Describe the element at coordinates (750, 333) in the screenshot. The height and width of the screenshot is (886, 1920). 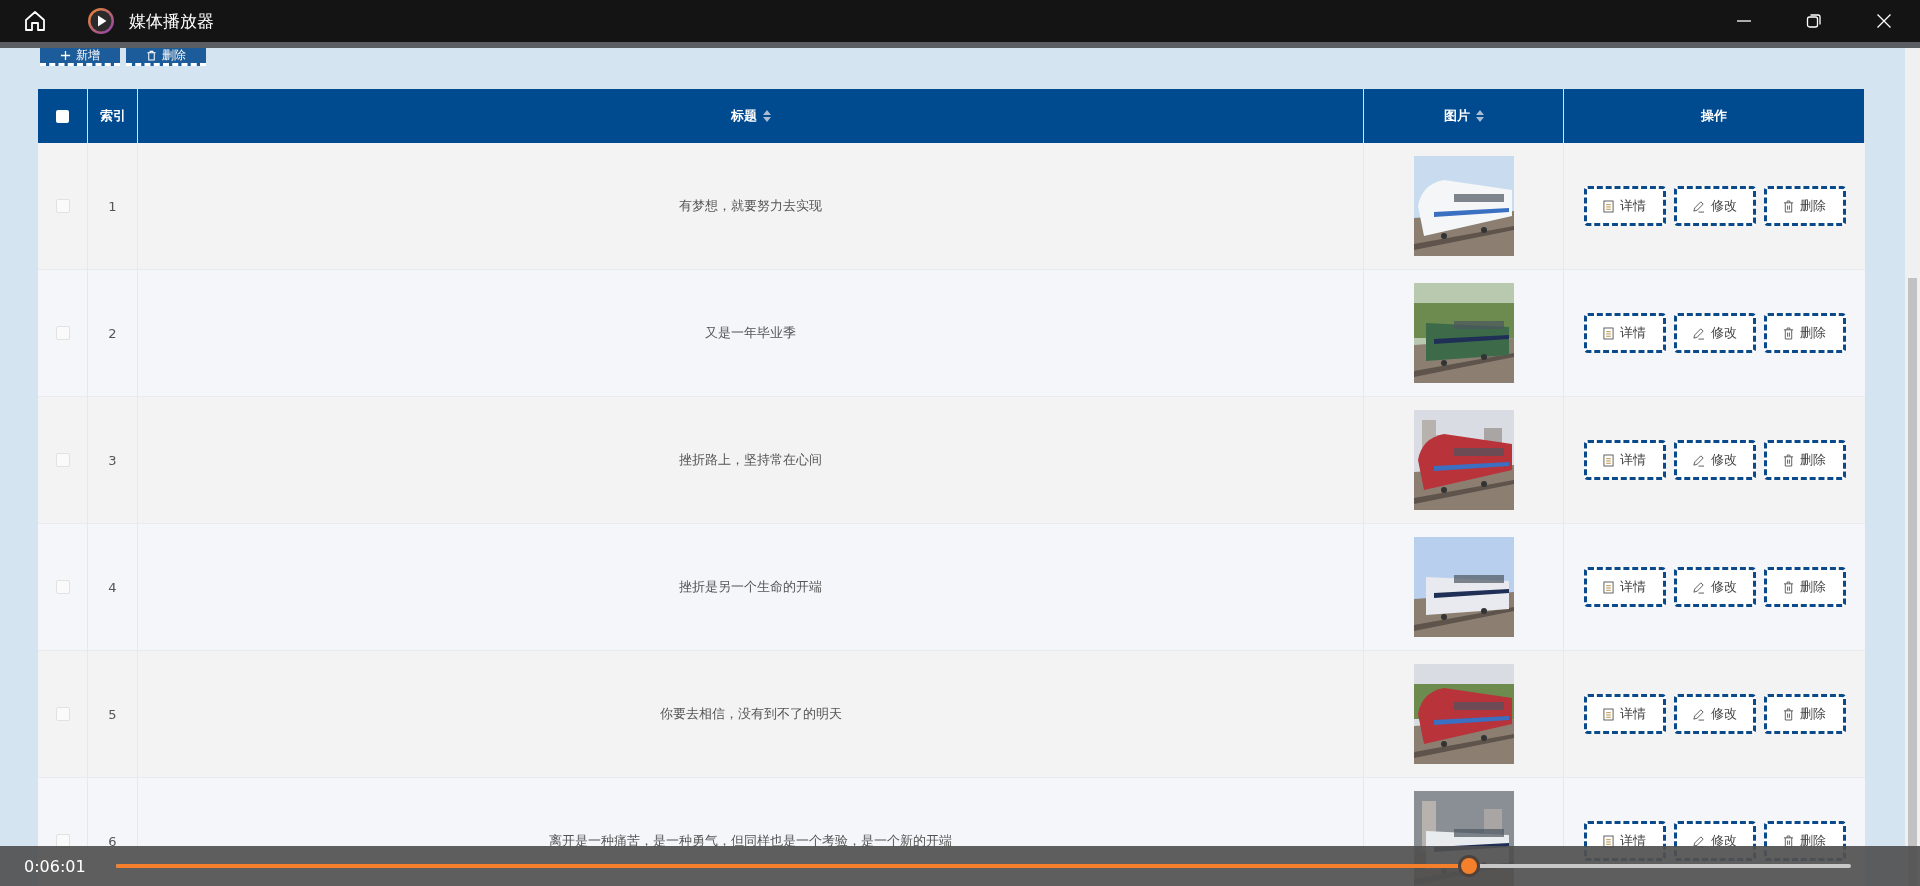
I see `title-cell: 又是一年毕业季` at that location.